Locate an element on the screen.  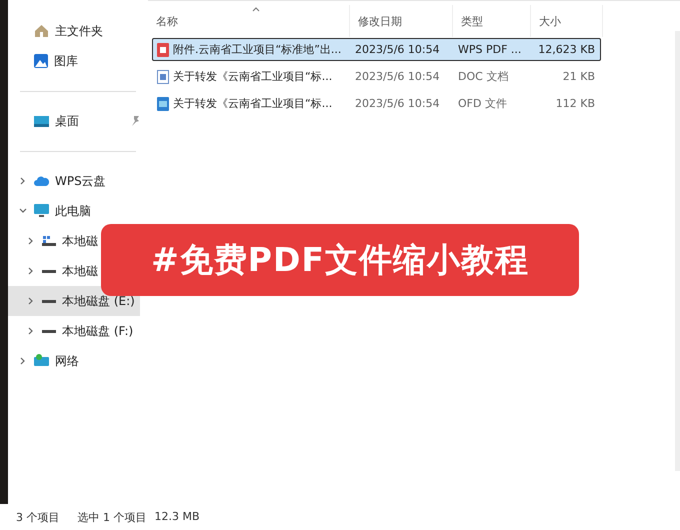
file-row: 关于转发《云南省工业项目“标... 2023/5/6 10:54 DOC 文档 21 KB is located at coordinates (376, 76).